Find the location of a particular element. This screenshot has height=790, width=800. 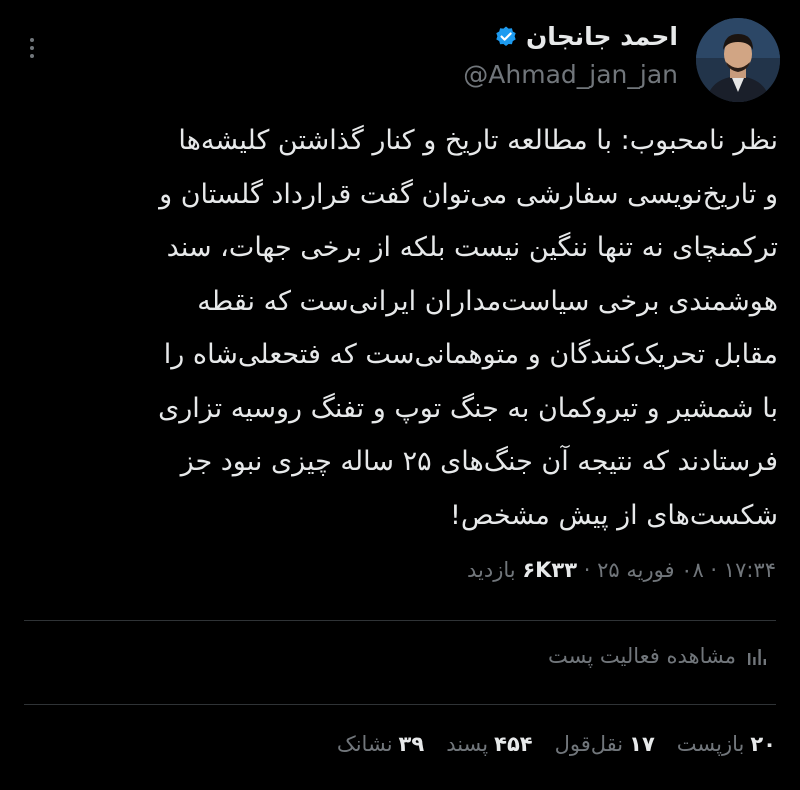

view-post-activity-label: مشاهده فعالیت پست is located at coordinates (642, 656).